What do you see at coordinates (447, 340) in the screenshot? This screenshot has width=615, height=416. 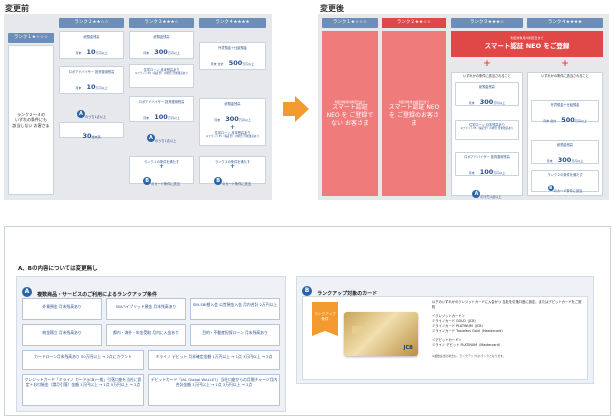 I see `b-debit-heading: ＜デビットカード＞` at bounding box center [447, 340].